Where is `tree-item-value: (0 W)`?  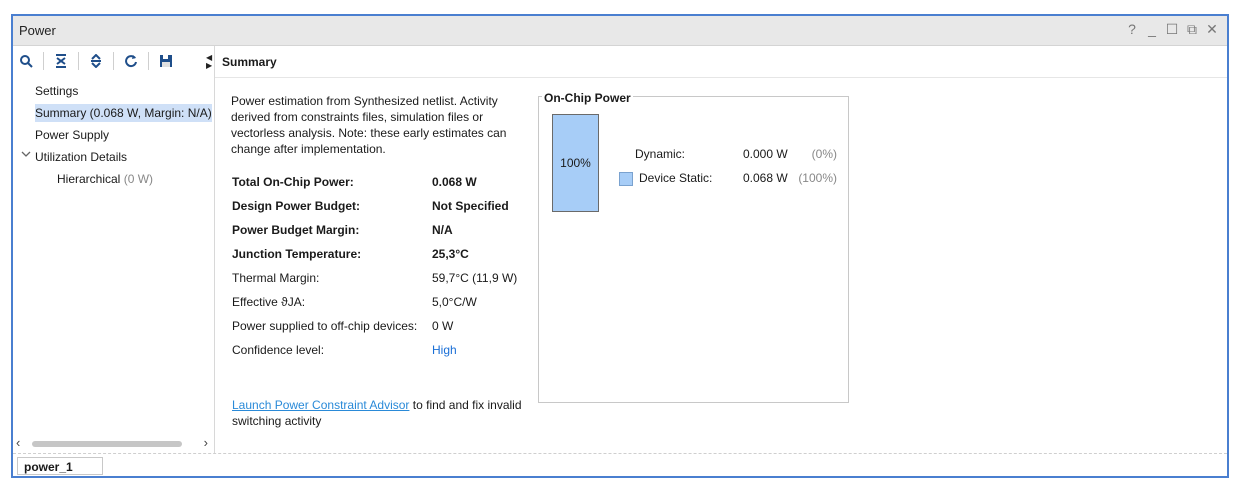 tree-item-value: (0 W) is located at coordinates (138, 179).